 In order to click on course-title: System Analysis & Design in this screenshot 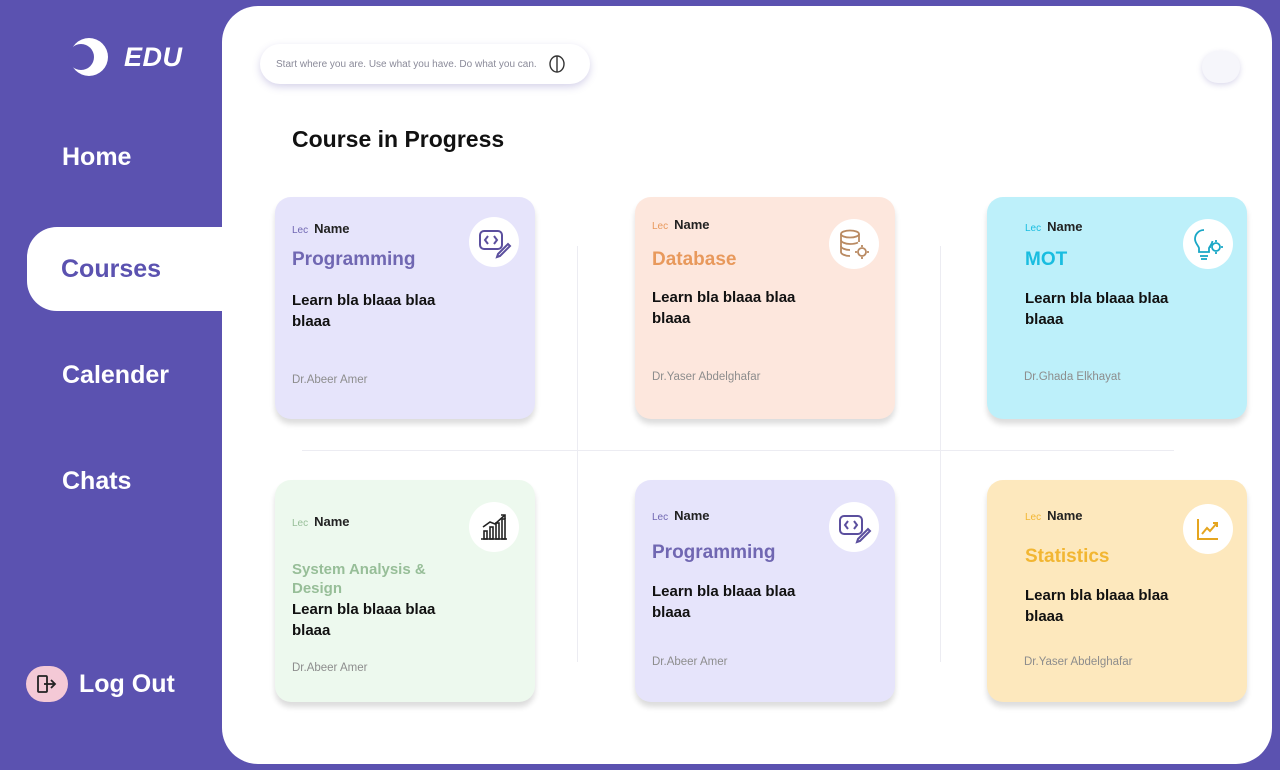, I will do `click(359, 579)`.